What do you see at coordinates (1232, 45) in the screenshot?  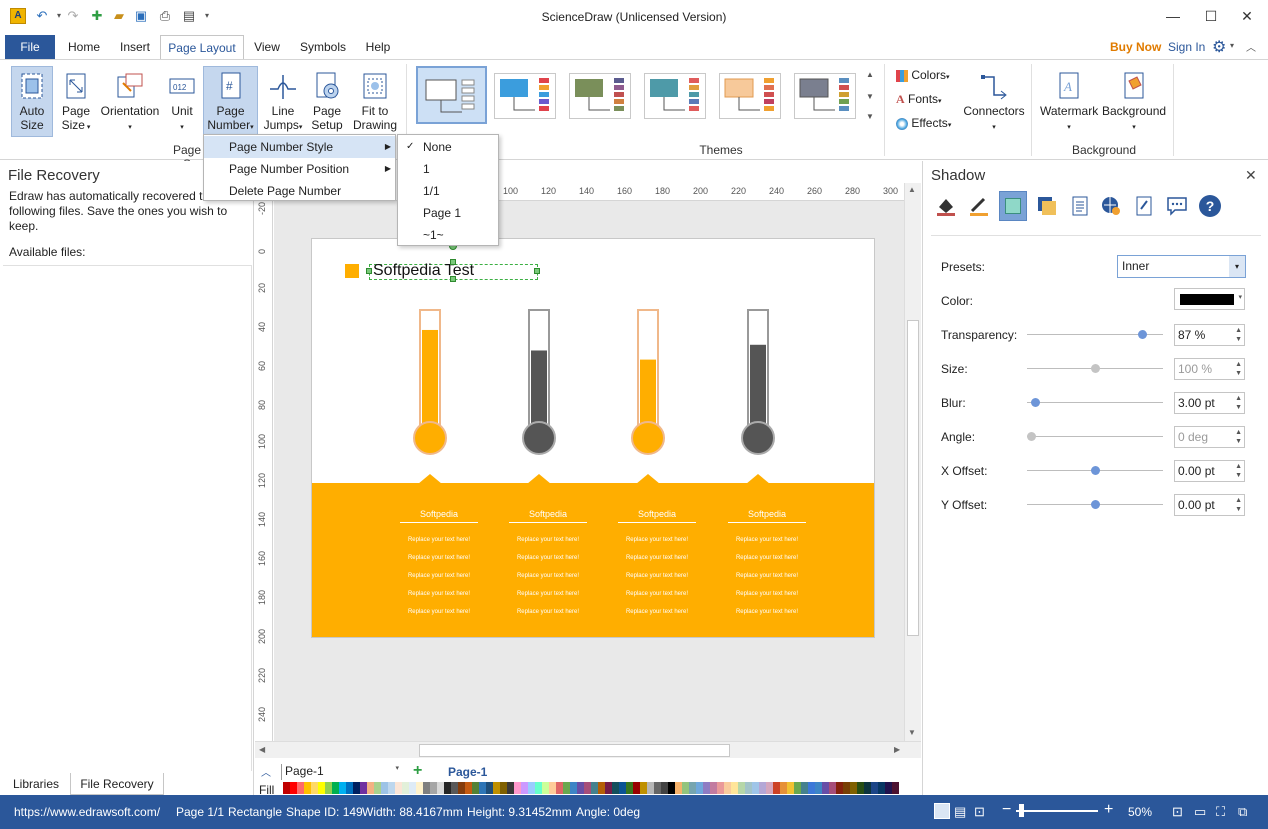 I see `settings-dropdown-icon: ▾` at bounding box center [1232, 45].